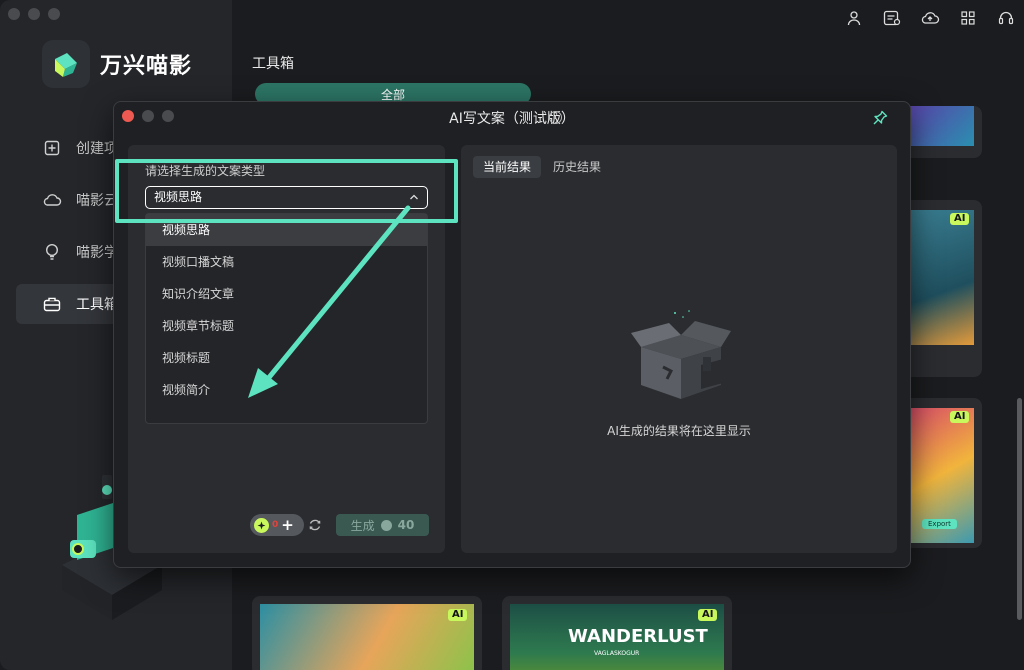 The image size is (1024, 670). Describe the element at coordinates (14, 14) in the screenshot. I see `close-window-button` at that location.